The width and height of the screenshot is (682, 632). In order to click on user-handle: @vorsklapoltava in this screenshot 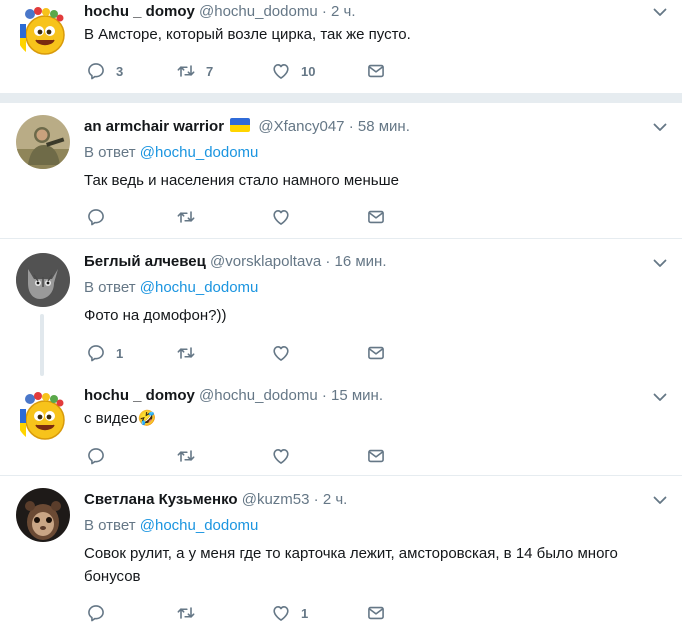, I will do `click(265, 261)`.